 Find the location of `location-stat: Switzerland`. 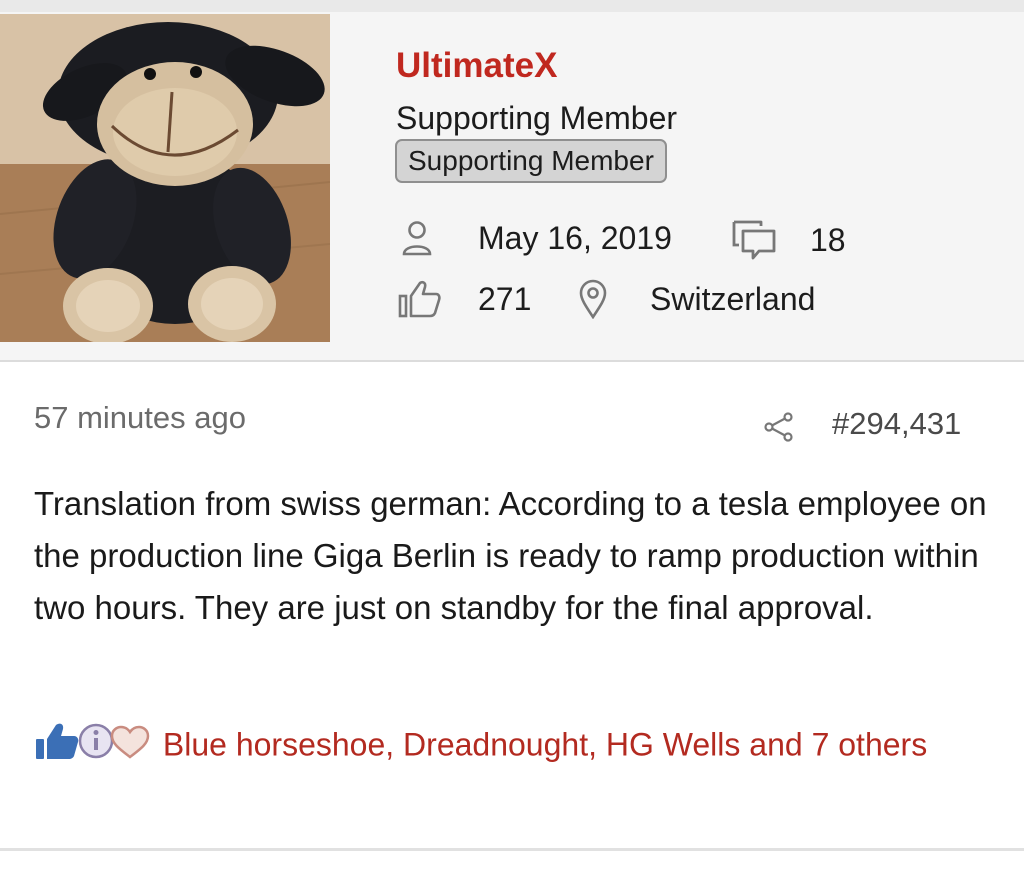

location-stat: Switzerland is located at coordinates (696, 299).